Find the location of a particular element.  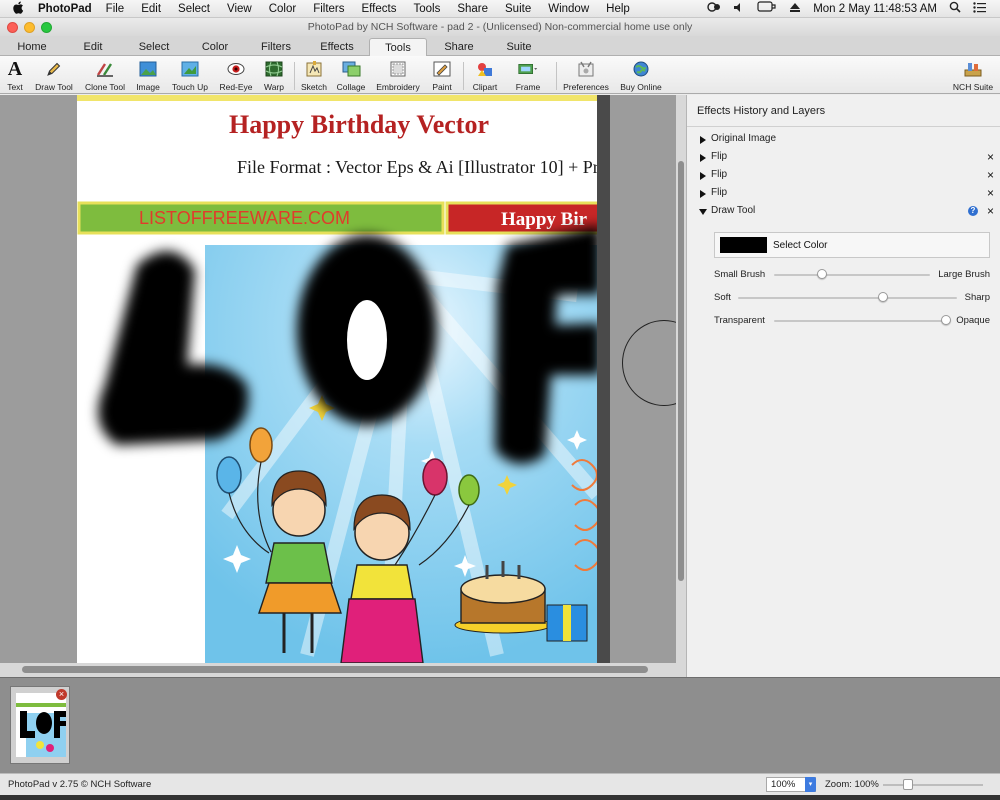

menu-select: Select is located at coordinates (194, 9).